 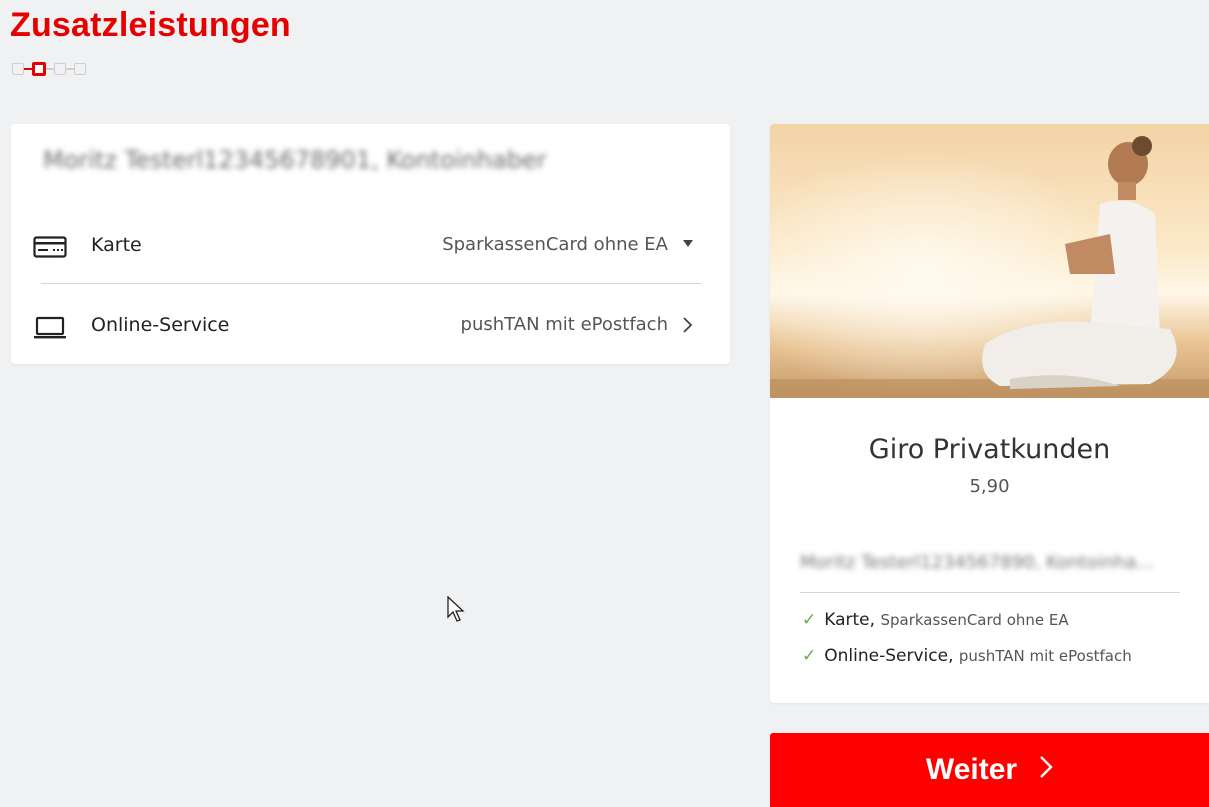 I want to click on product-name: Giro Privatkunden, so click(x=989, y=449).